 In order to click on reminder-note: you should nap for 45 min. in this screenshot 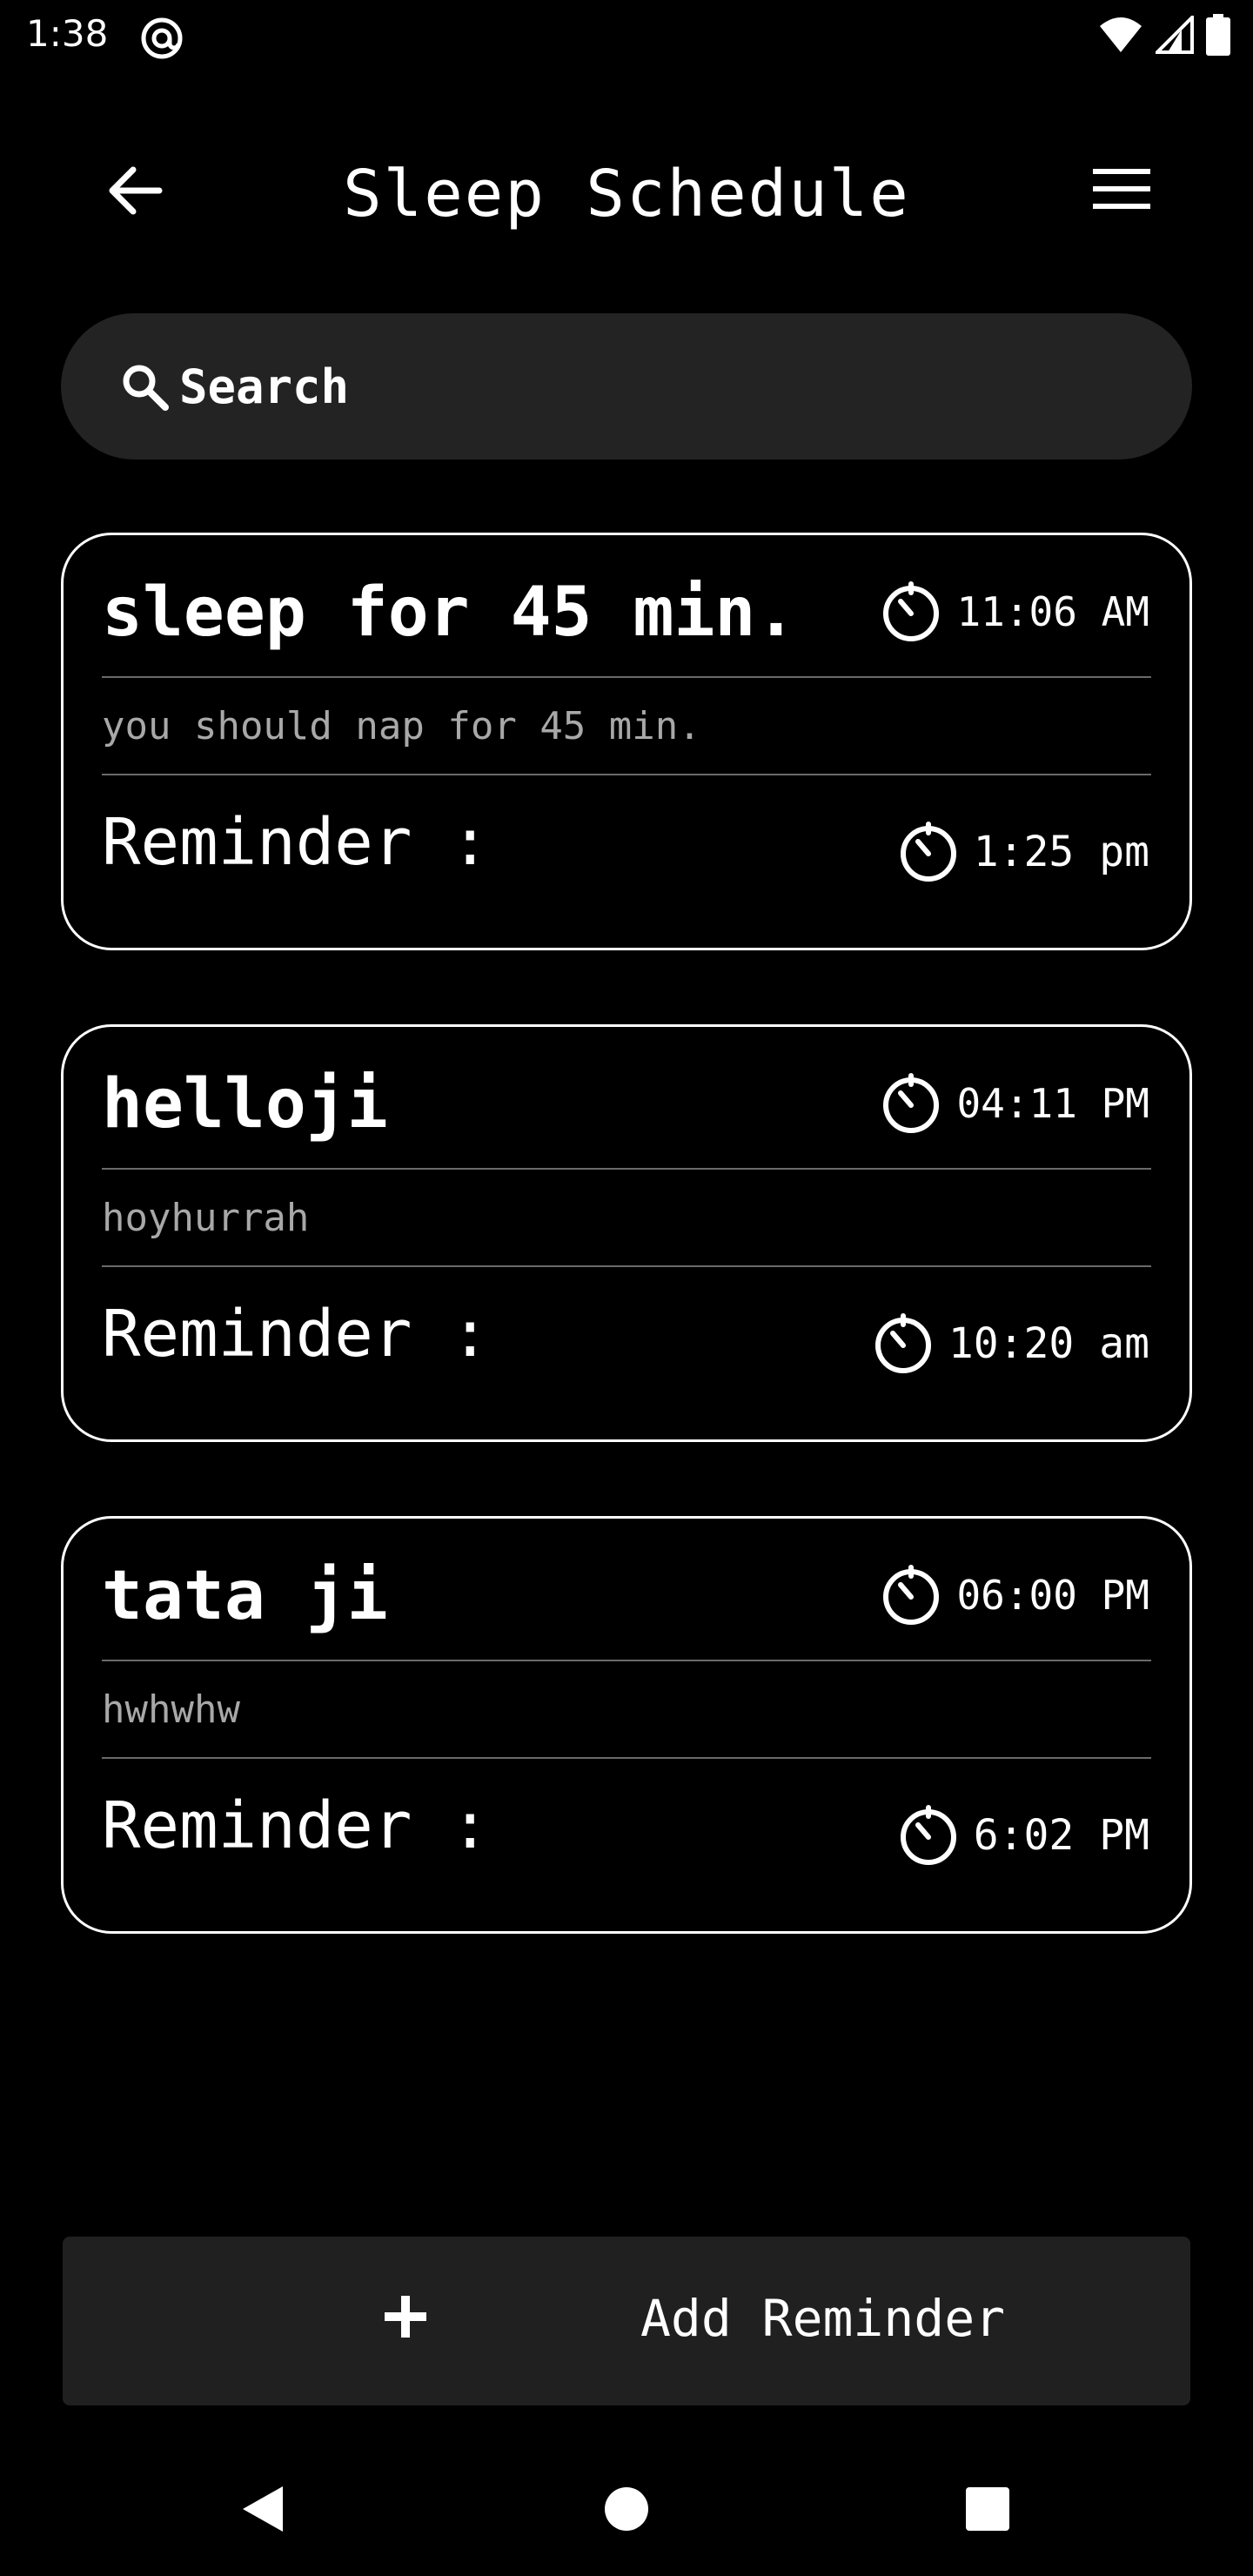, I will do `click(401, 726)`.